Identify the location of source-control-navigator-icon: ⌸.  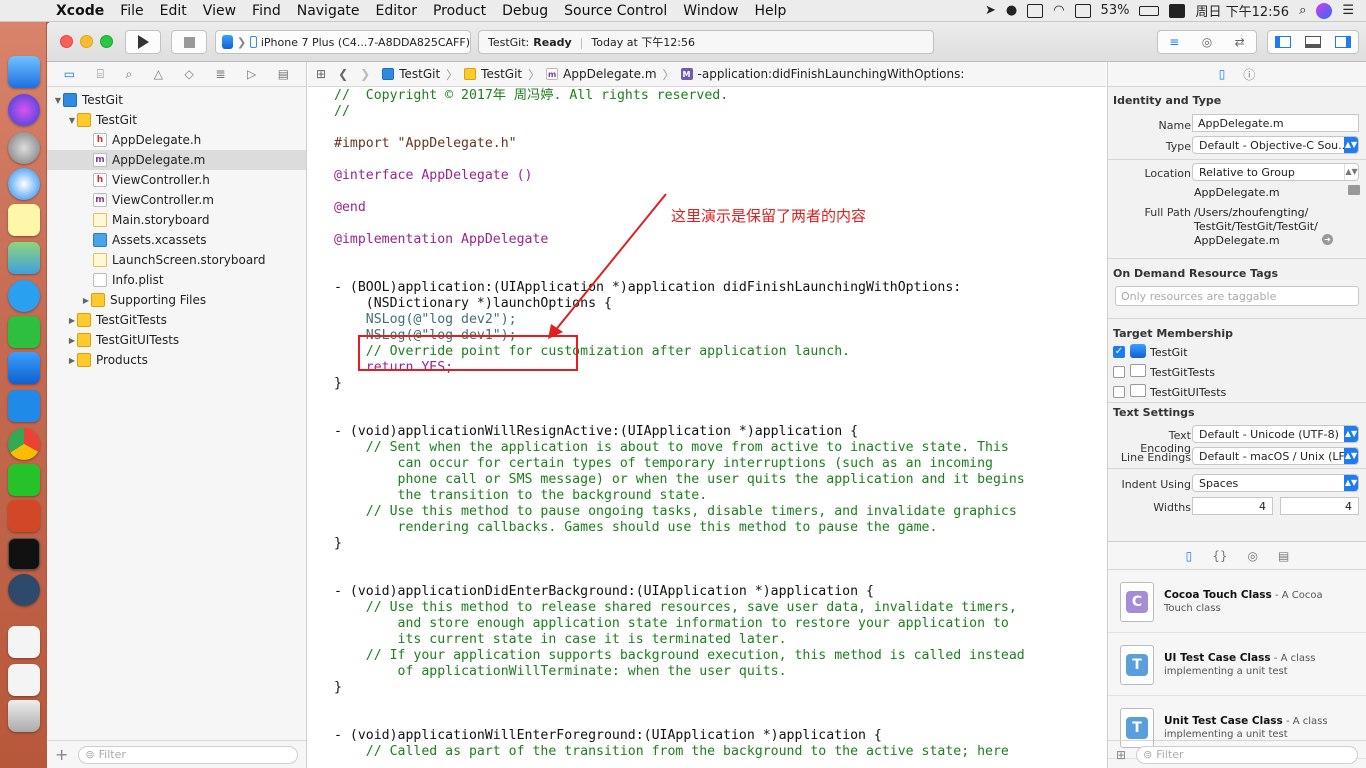
(100, 74).